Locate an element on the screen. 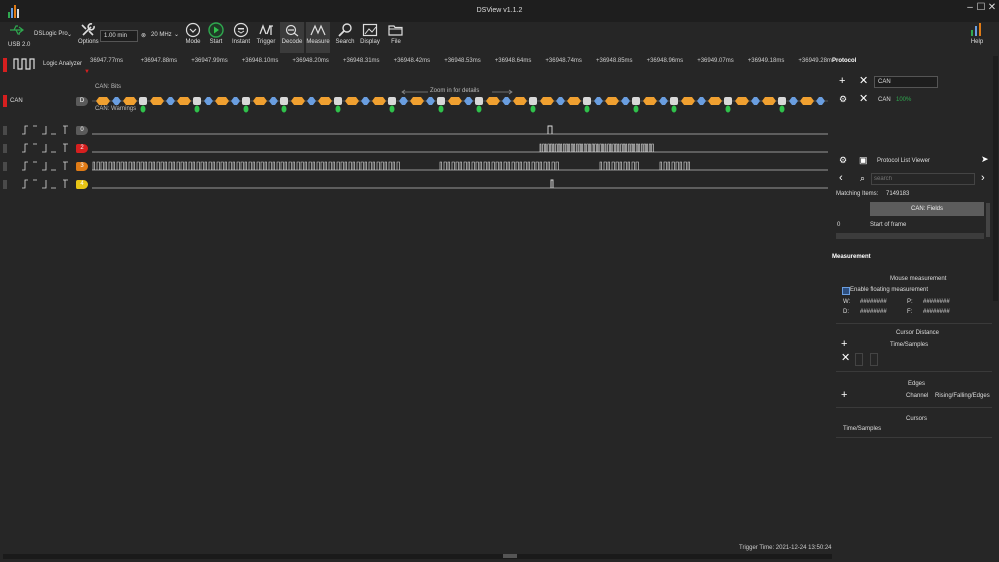 This screenshot has width=999, height=562. channel-badge: 4 is located at coordinates (82, 184).